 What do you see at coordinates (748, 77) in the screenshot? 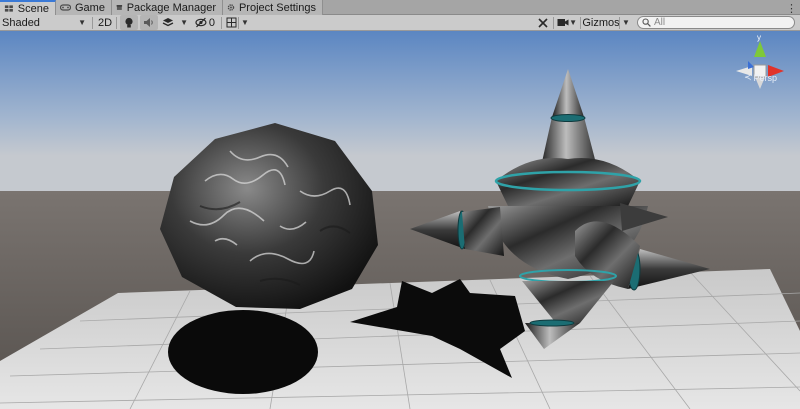
I see `perspective-icon: ≺` at bounding box center [748, 77].